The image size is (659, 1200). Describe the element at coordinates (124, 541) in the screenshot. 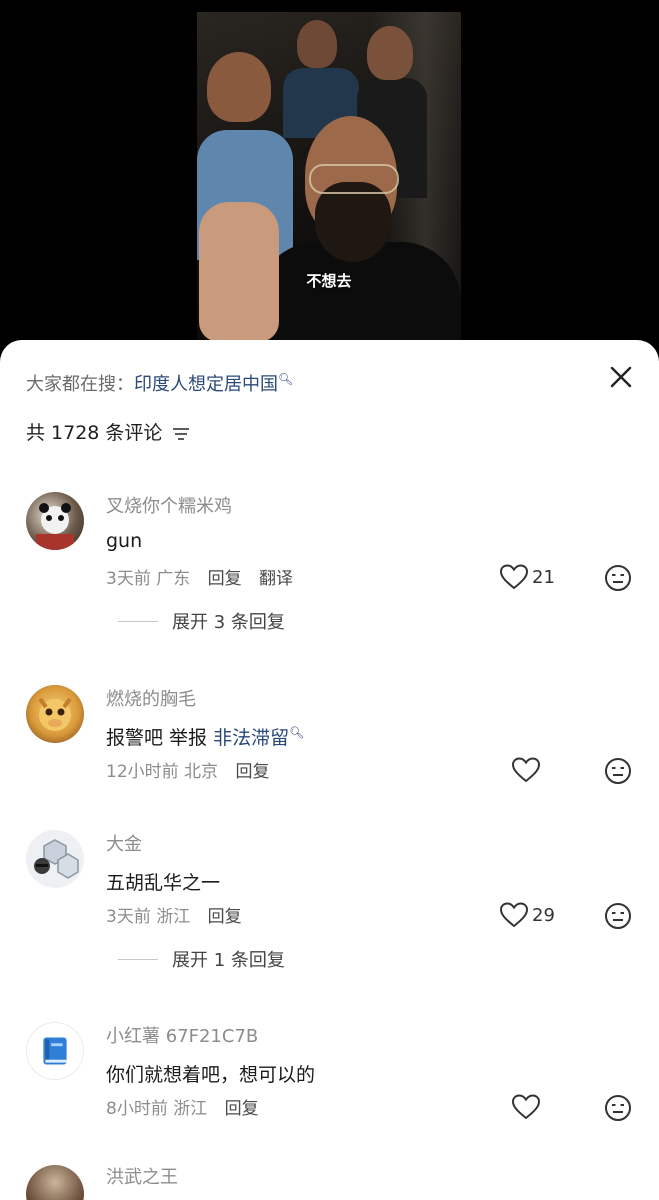

I see `comment-text: gun` at that location.